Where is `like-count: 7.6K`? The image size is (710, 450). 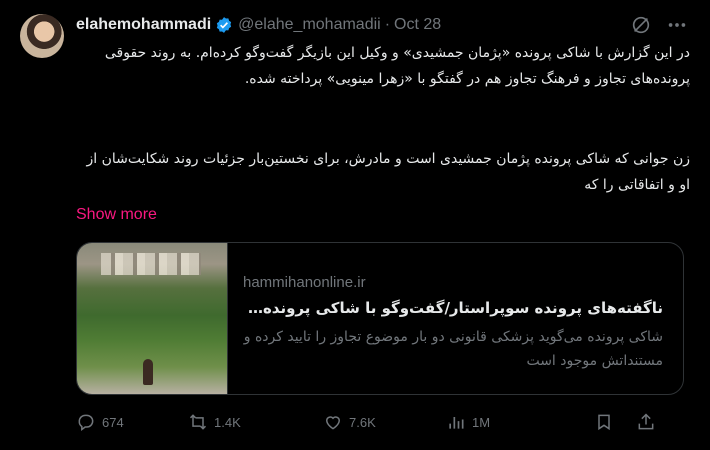 like-count: 7.6K is located at coordinates (362, 422).